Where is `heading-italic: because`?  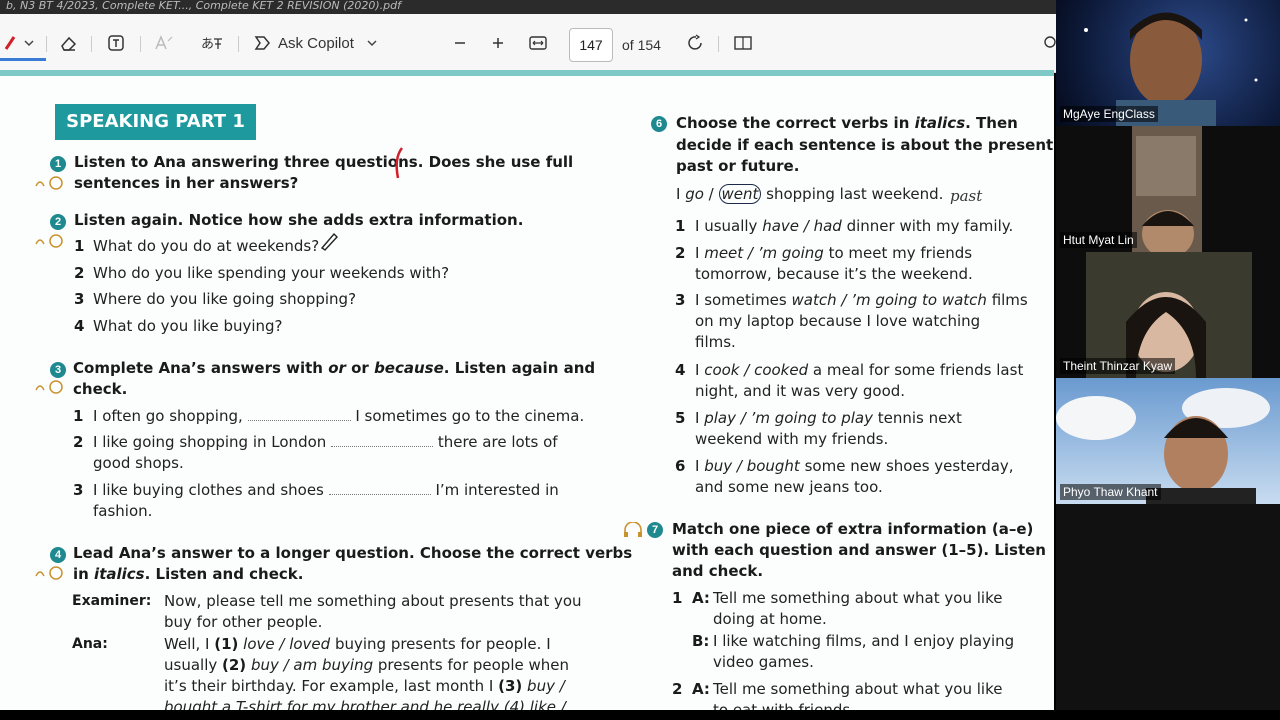
heading-italic: because is located at coordinates (409, 368).